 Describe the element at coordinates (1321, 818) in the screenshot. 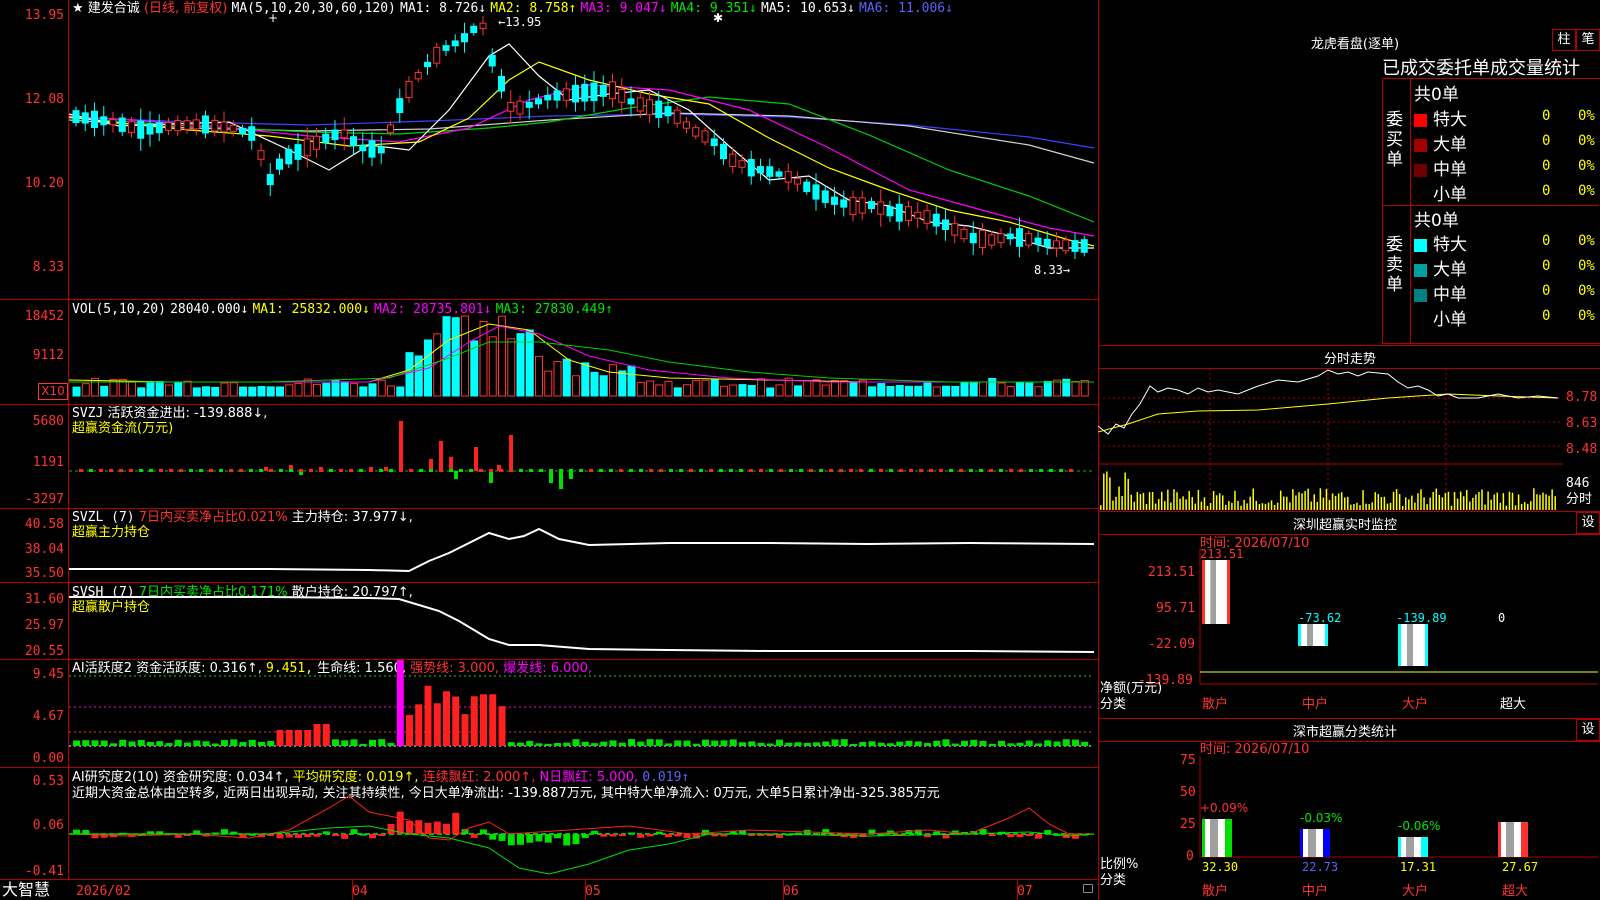

I see `classify-top-value: -0.03%` at that location.